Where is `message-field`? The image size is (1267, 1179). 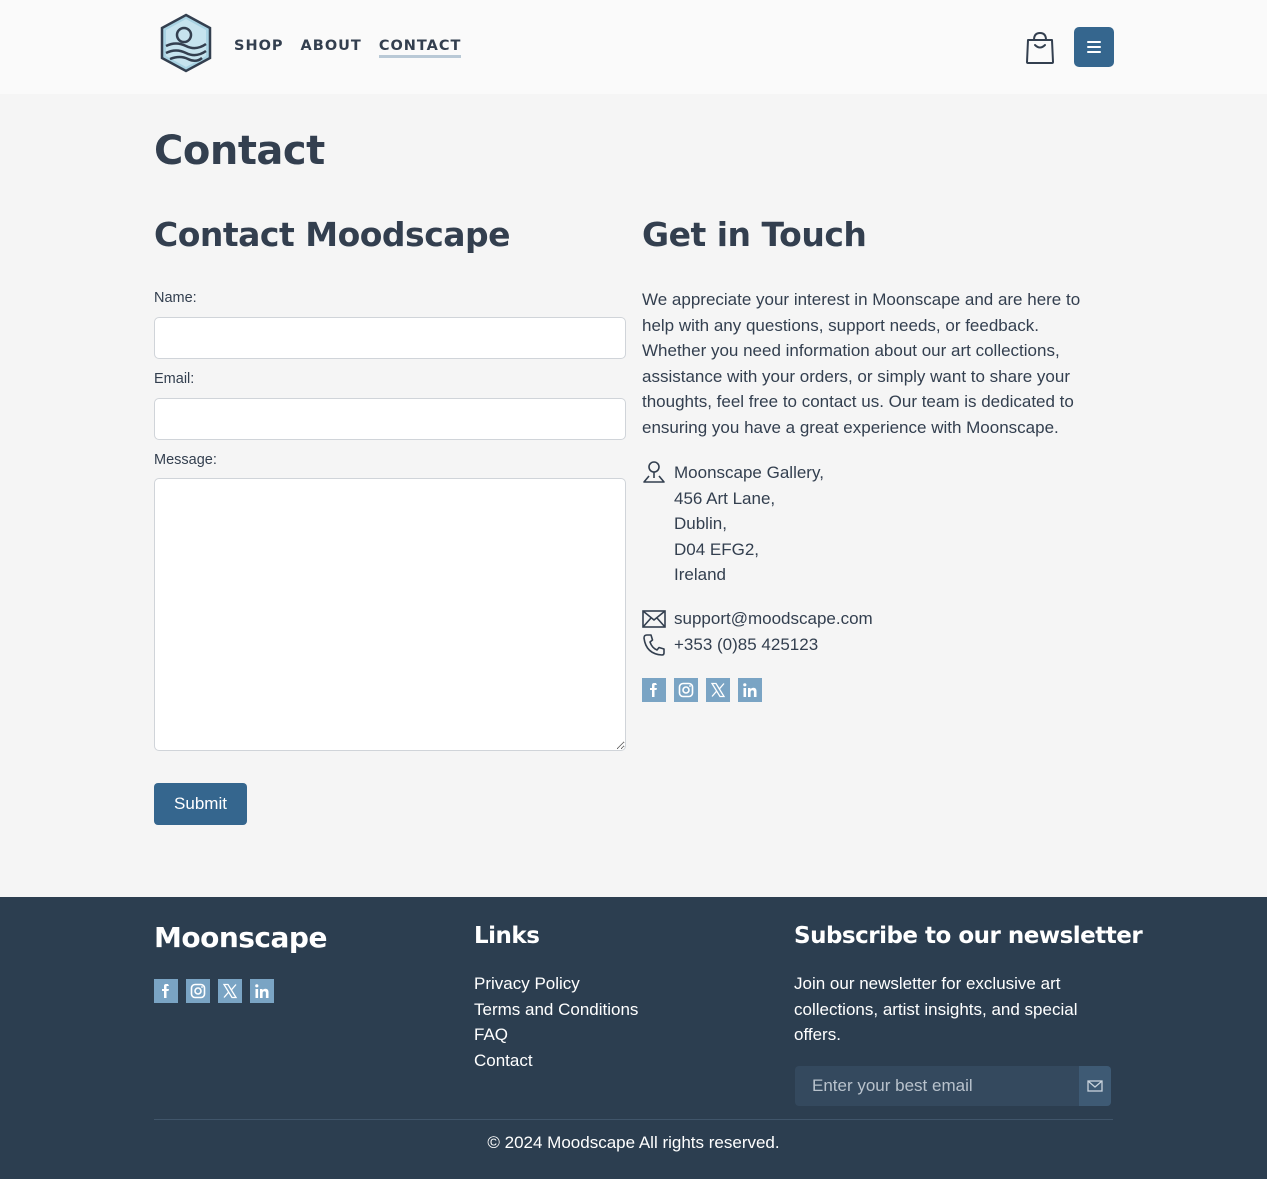
message-field is located at coordinates (390, 614).